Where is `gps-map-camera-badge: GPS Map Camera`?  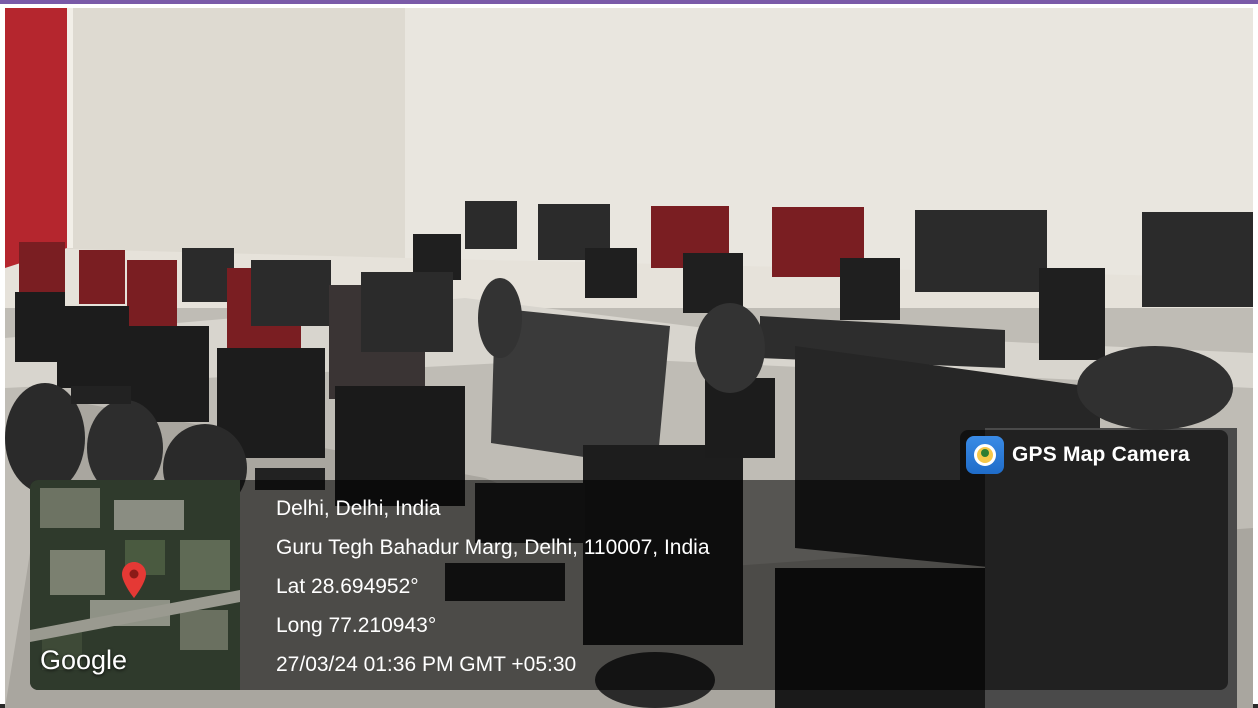 gps-map-camera-badge: GPS Map Camera is located at coordinates (1094, 455).